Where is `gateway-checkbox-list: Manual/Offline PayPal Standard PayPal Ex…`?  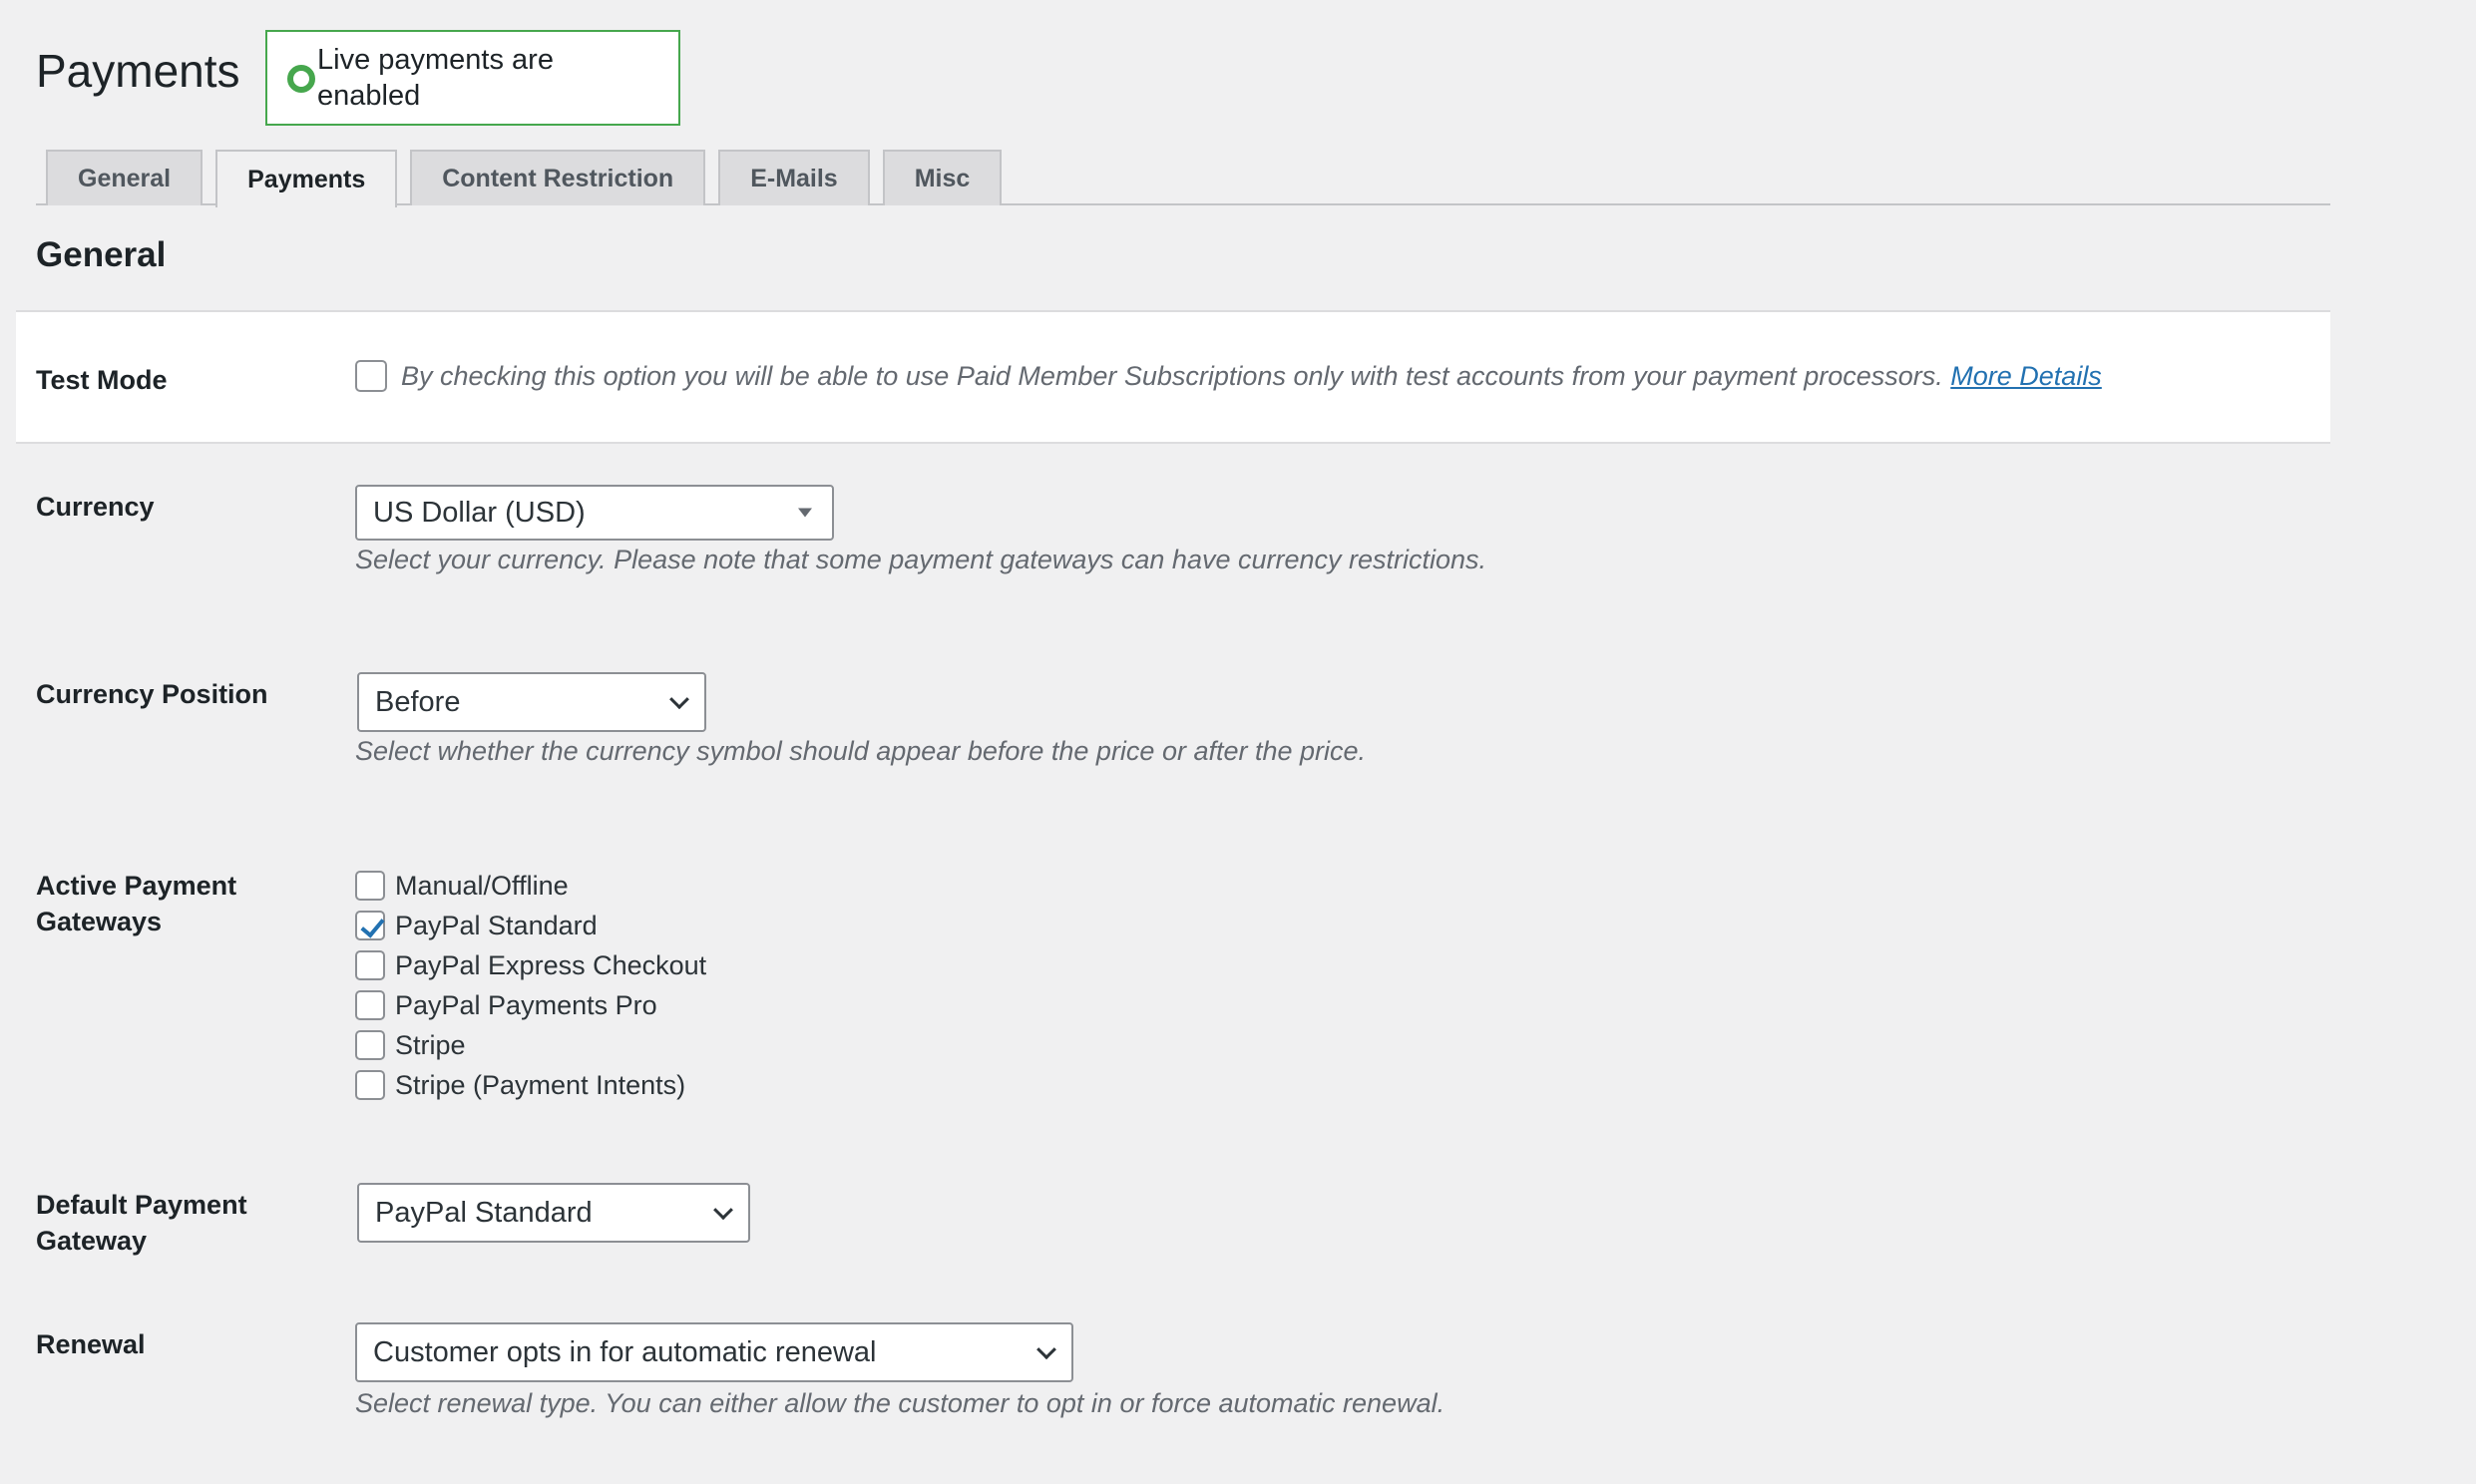 gateway-checkbox-list: Manual/Offline PayPal Standard PayPal Ex… is located at coordinates (531, 985).